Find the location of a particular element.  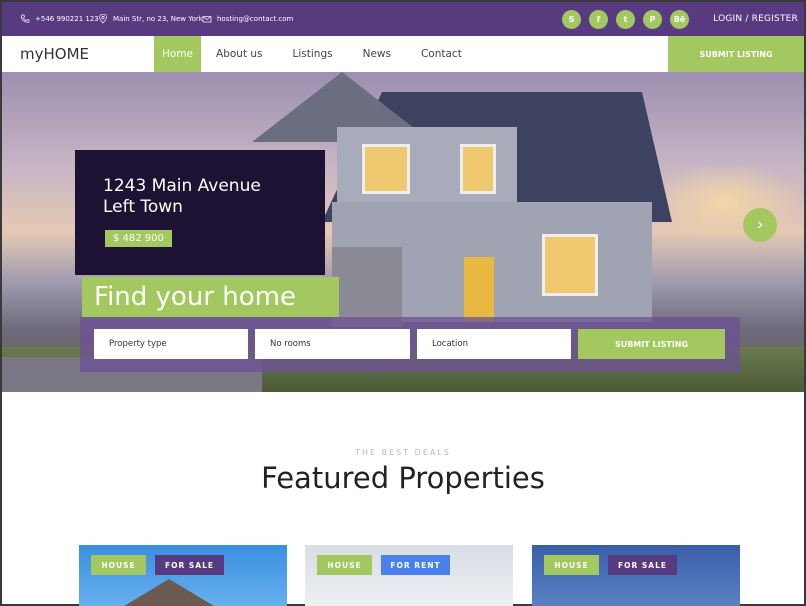

address-line-1: 1243 Main Avenue is located at coordinates (182, 186).